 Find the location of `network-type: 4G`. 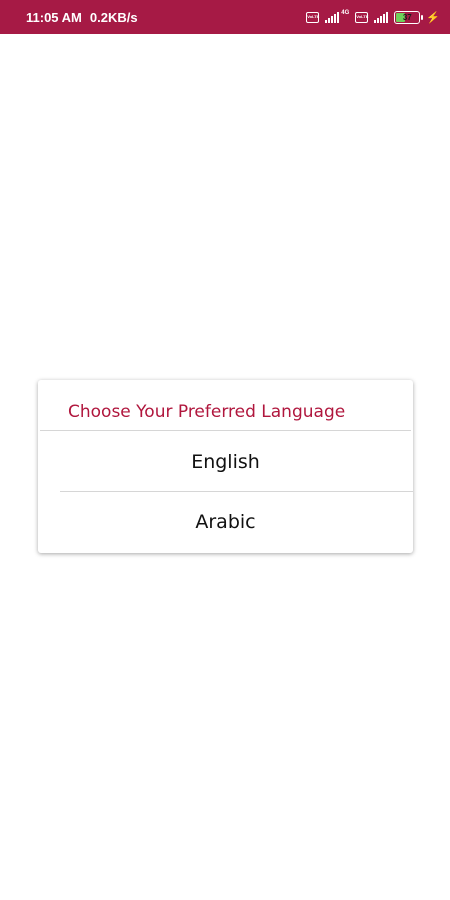

network-type: 4G is located at coordinates (345, 13).